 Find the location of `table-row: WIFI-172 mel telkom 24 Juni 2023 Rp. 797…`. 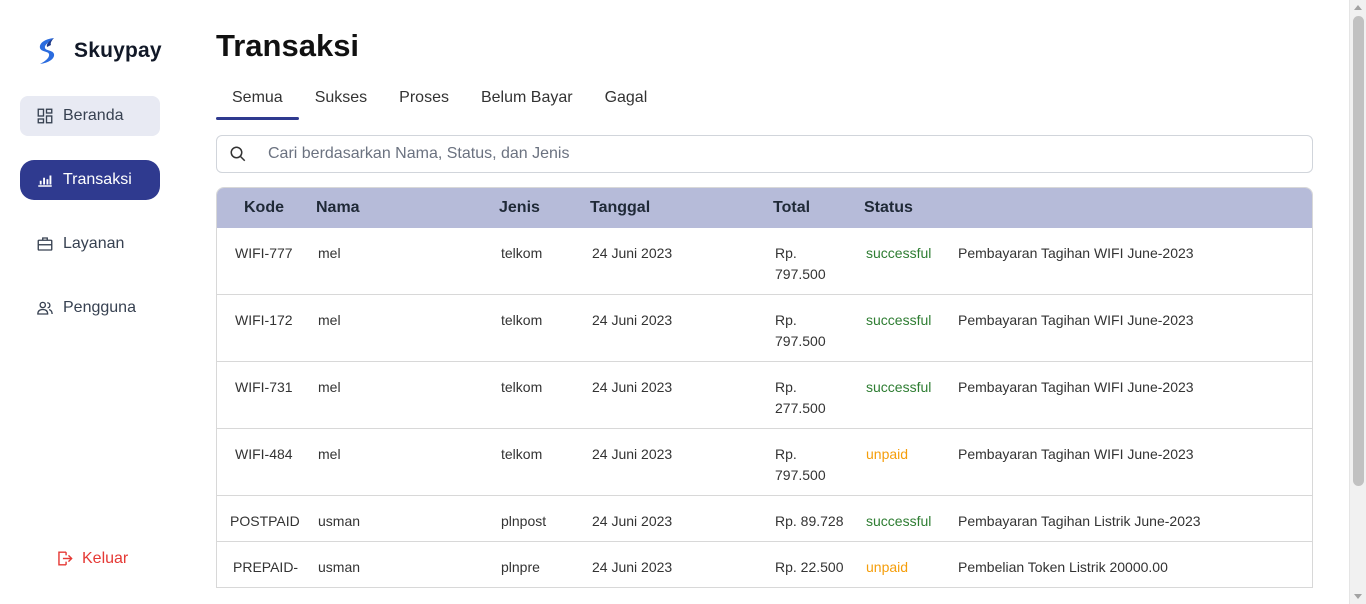

table-row: WIFI-172 mel telkom 24 Juni 2023 Rp. 797… is located at coordinates (764, 328).